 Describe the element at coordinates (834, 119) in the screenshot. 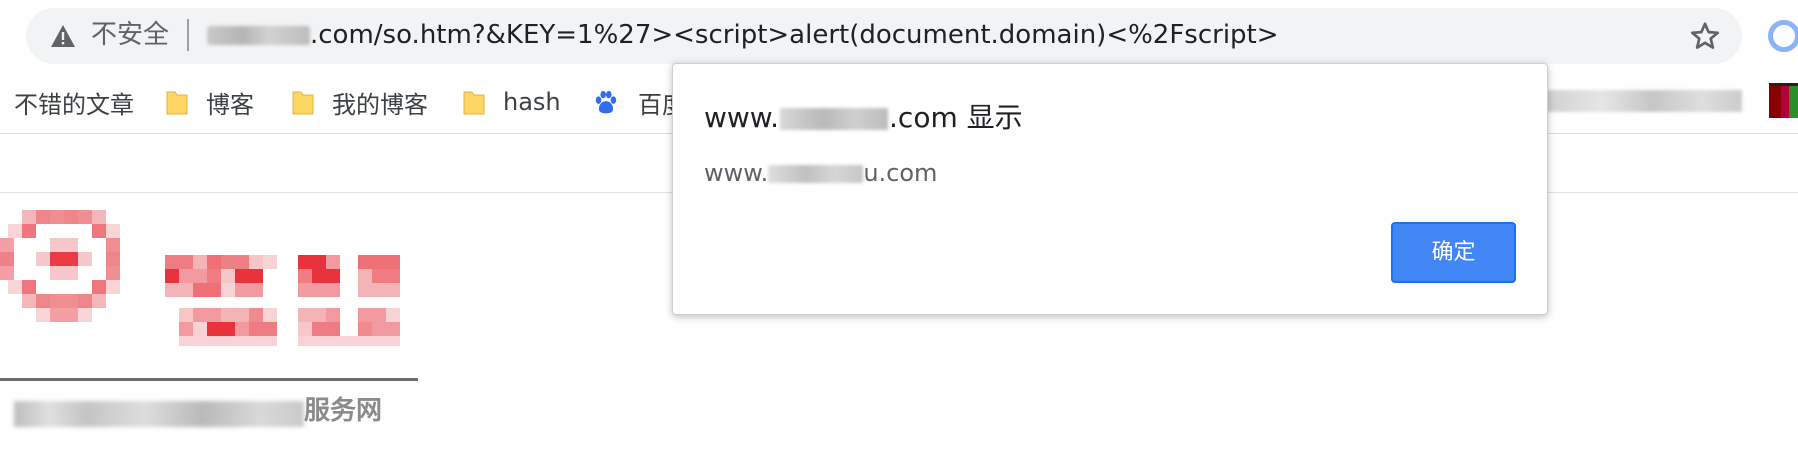

I see `dialog-title-redacted-blur` at that location.